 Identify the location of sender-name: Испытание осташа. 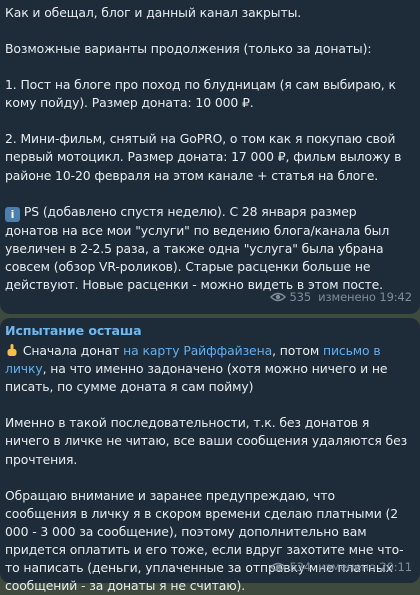
(207, 331).